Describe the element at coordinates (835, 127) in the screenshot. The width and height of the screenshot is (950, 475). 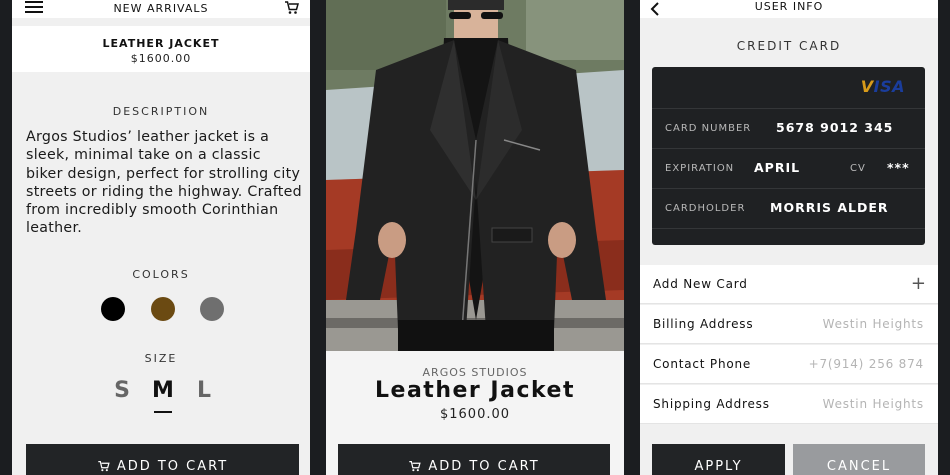
I see `card-number-value: 5678 9012 345` at that location.